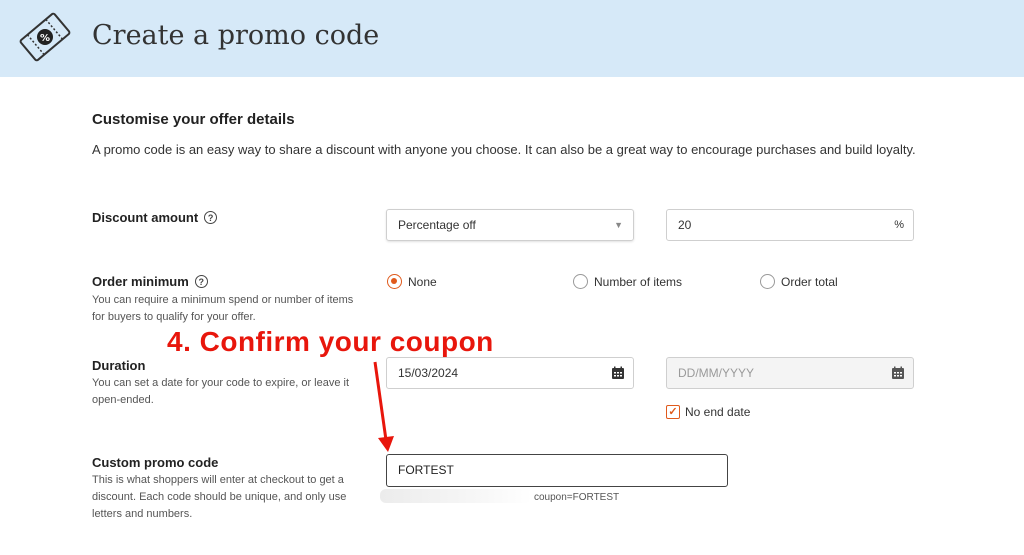 Image resolution: width=1024 pixels, height=555 pixels. What do you see at coordinates (790, 225) in the screenshot?
I see `discount-amount-input: 20 %` at bounding box center [790, 225].